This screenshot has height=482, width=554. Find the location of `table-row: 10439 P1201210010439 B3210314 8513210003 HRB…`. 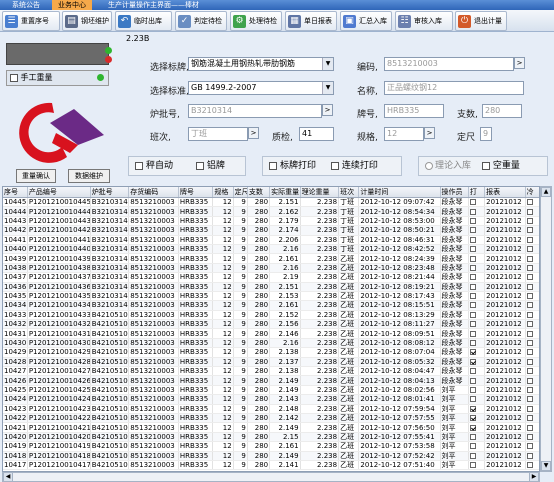

table-row: 10439 P1201210010439 B3210314 8513210003 HRB… is located at coordinates (271, 258).